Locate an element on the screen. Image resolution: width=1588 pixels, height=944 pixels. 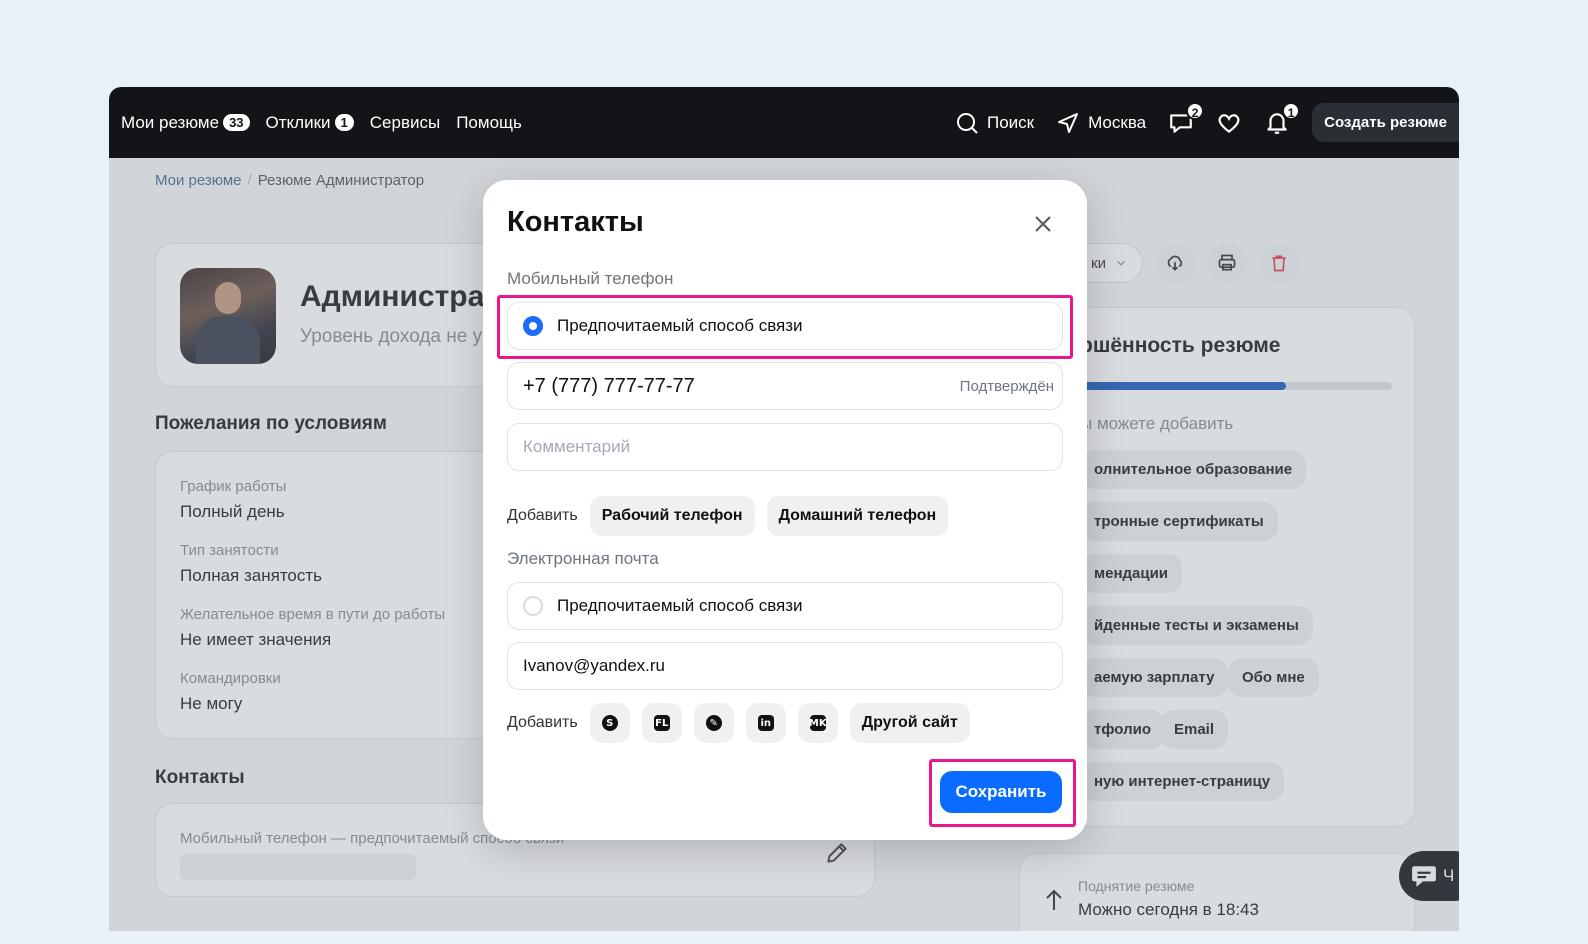
add-other-site-button: Другой сайт is located at coordinates (909, 723).